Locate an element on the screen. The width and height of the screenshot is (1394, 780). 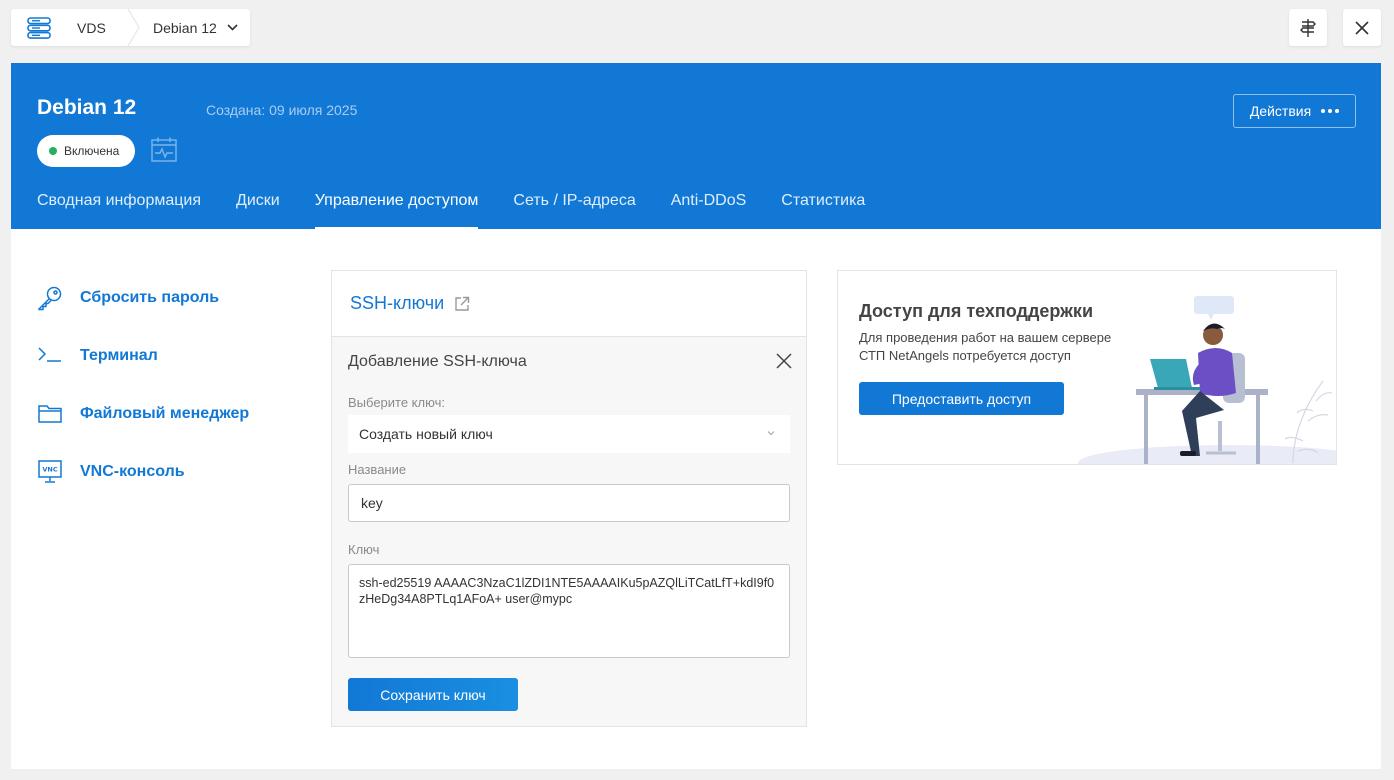
pin-button is located at coordinates (1308, 27).